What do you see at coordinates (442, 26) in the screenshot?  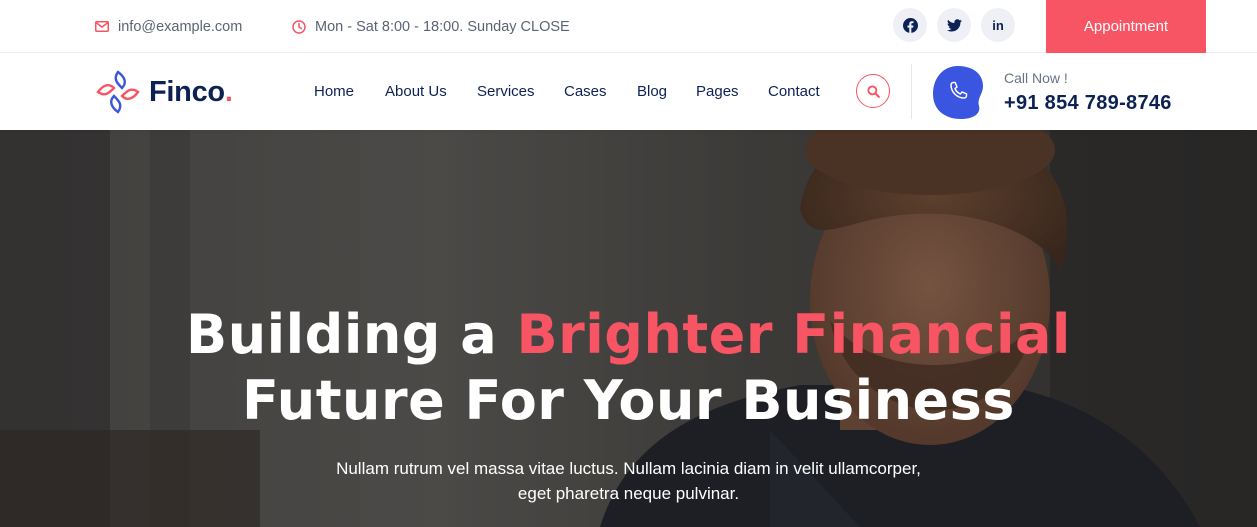 I see `hours-text: Mon - Sat 8:00 - 18:00. Sunday CLOSE` at bounding box center [442, 26].